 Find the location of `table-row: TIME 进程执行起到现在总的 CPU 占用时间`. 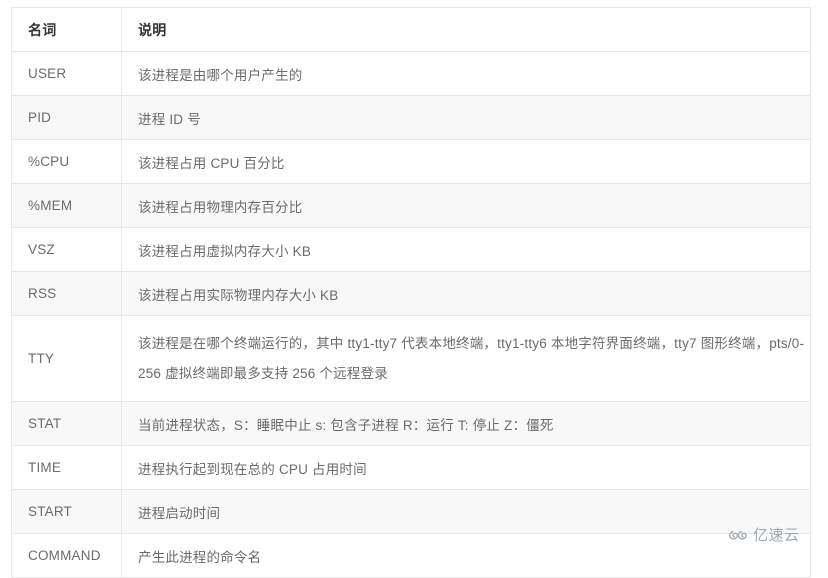

table-row: TIME 进程执行起到现在总的 CPU 占用时间 is located at coordinates (411, 467).